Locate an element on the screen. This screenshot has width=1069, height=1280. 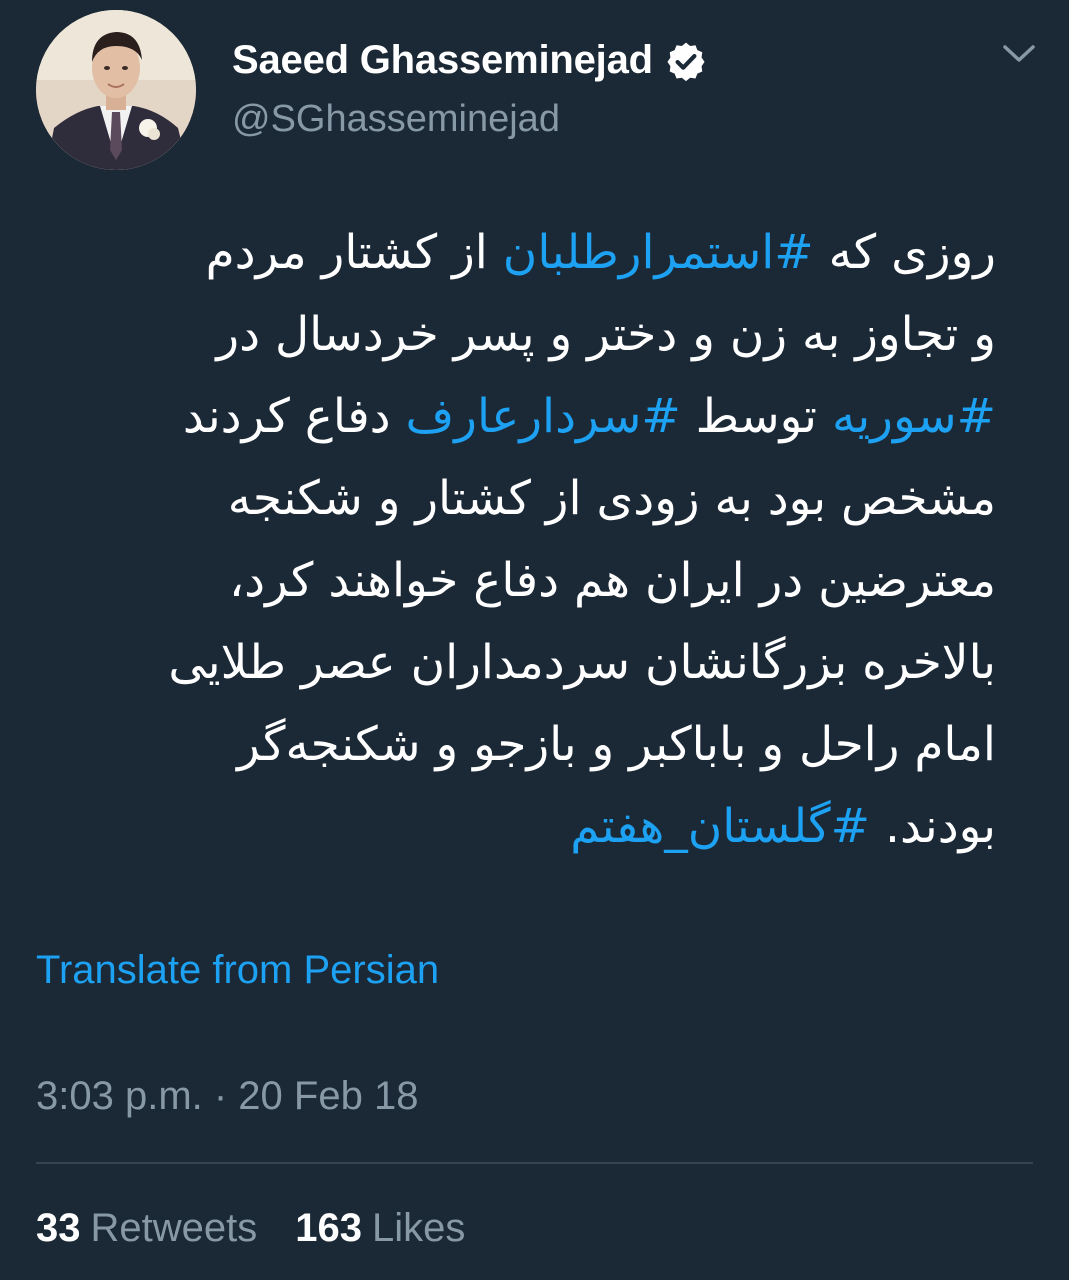
tweet-text-line: و تجاوز به زن و دختر و پسر خردسال در is located at coordinates (516, 335).